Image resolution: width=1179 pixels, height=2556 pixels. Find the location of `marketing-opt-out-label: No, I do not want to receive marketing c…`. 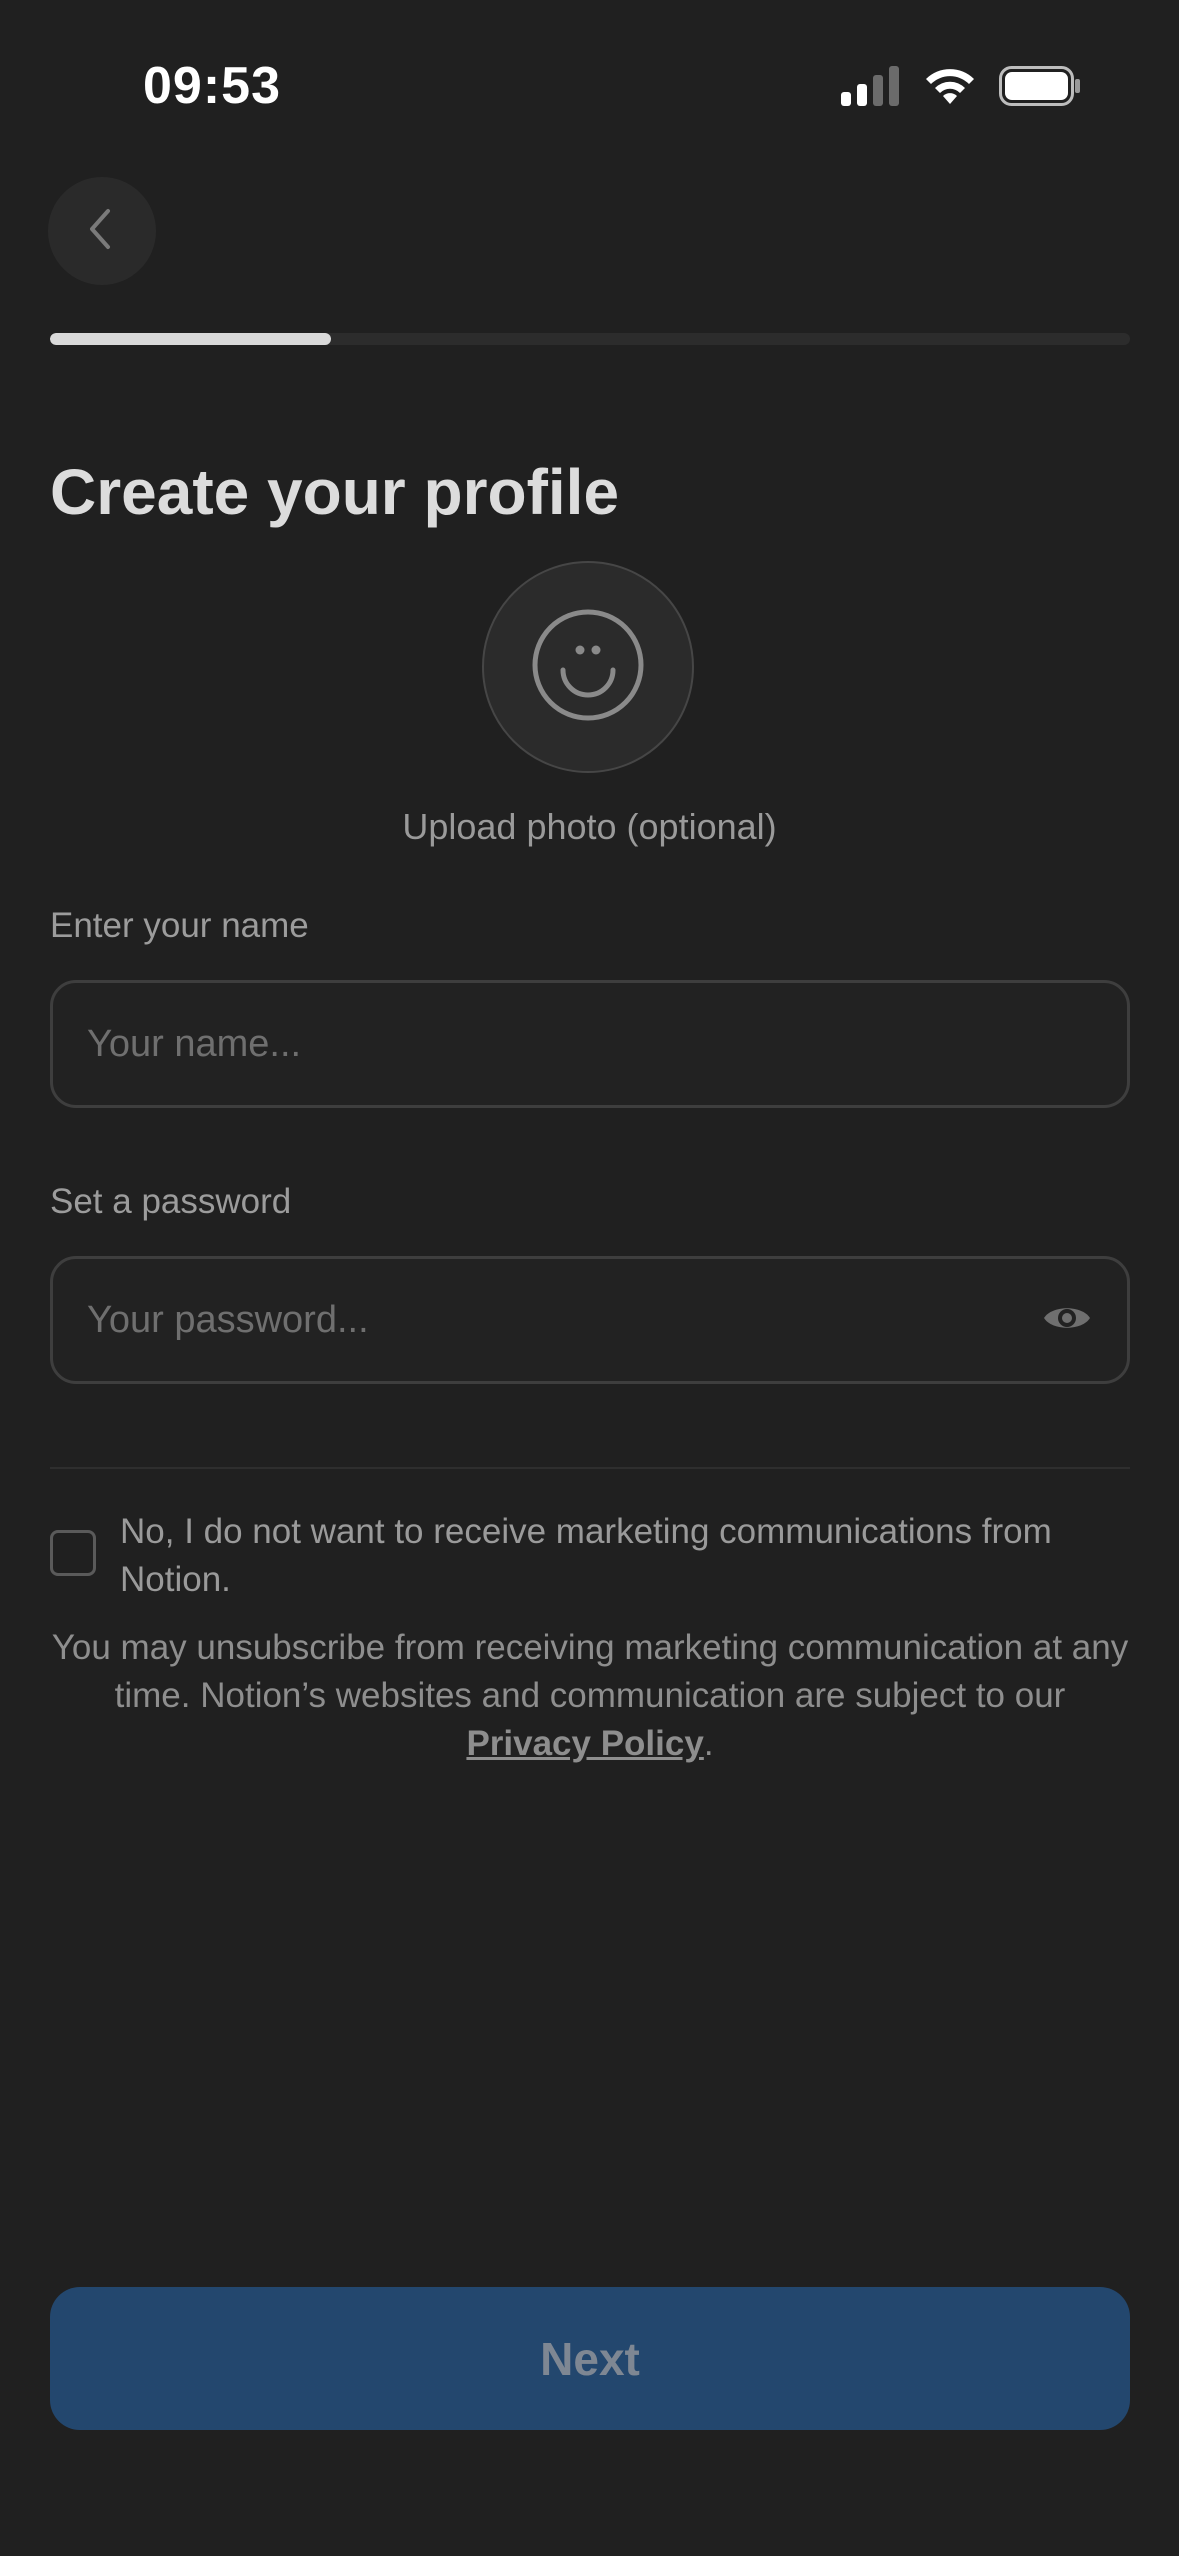

marketing-opt-out-label: No, I do not want to receive marketing c… is located at coordinates (625, 1556).